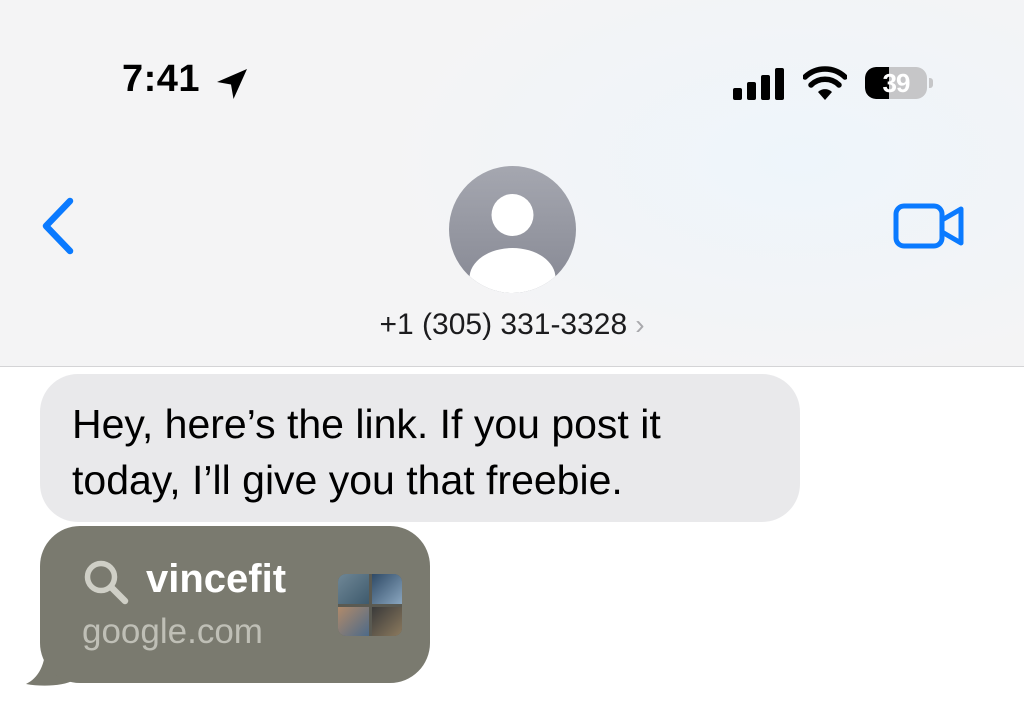 The image size is (1024, 715). I want to click on link-thumbnail, so click(370, 605).